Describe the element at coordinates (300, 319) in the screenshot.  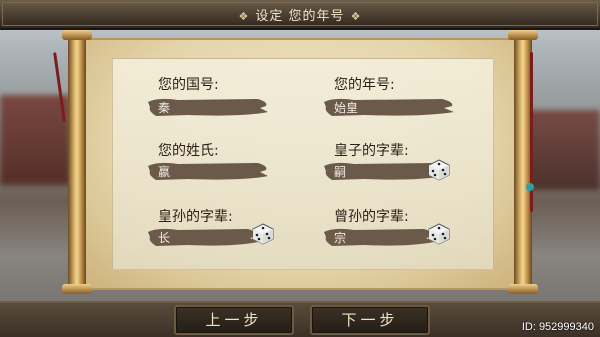
I see `bottom-bar` at that location.